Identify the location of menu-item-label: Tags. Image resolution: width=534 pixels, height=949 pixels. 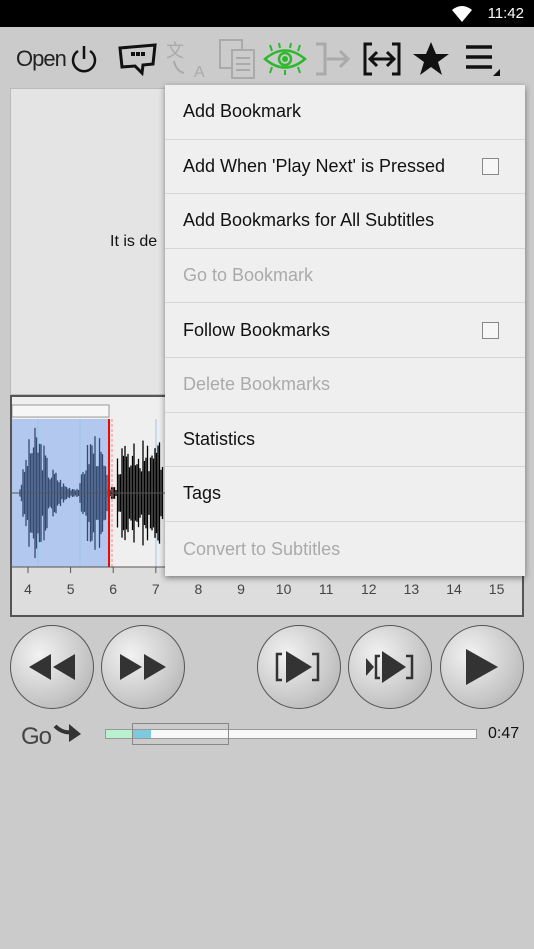
(202, 493).